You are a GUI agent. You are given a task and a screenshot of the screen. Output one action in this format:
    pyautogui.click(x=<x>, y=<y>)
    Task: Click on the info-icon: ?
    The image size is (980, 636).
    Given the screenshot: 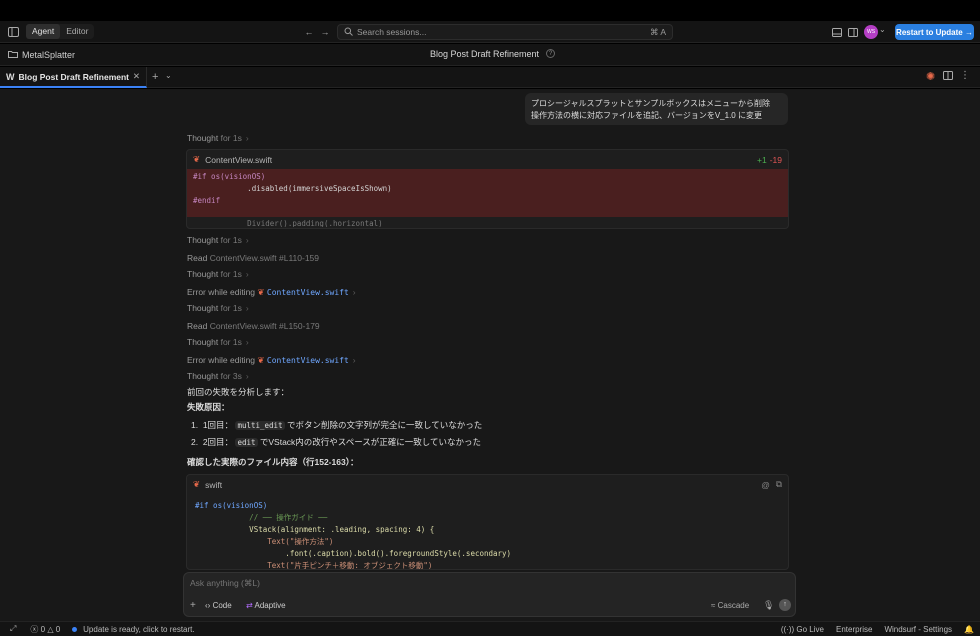 What is the action you would take?
    pyautogui.click(x=550, y=53)
    